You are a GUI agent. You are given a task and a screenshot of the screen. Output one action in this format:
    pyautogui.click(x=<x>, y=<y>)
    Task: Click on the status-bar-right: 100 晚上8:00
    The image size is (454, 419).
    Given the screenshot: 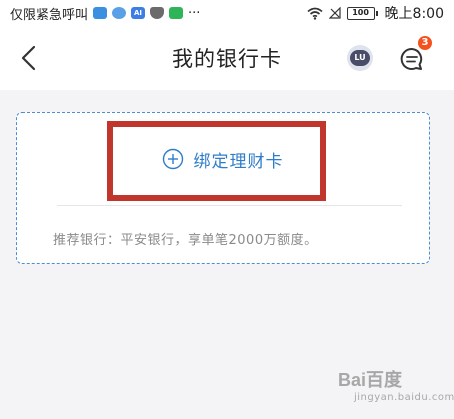 What is the action you would take?
    pyautogui.click(x=375, y=13)
    